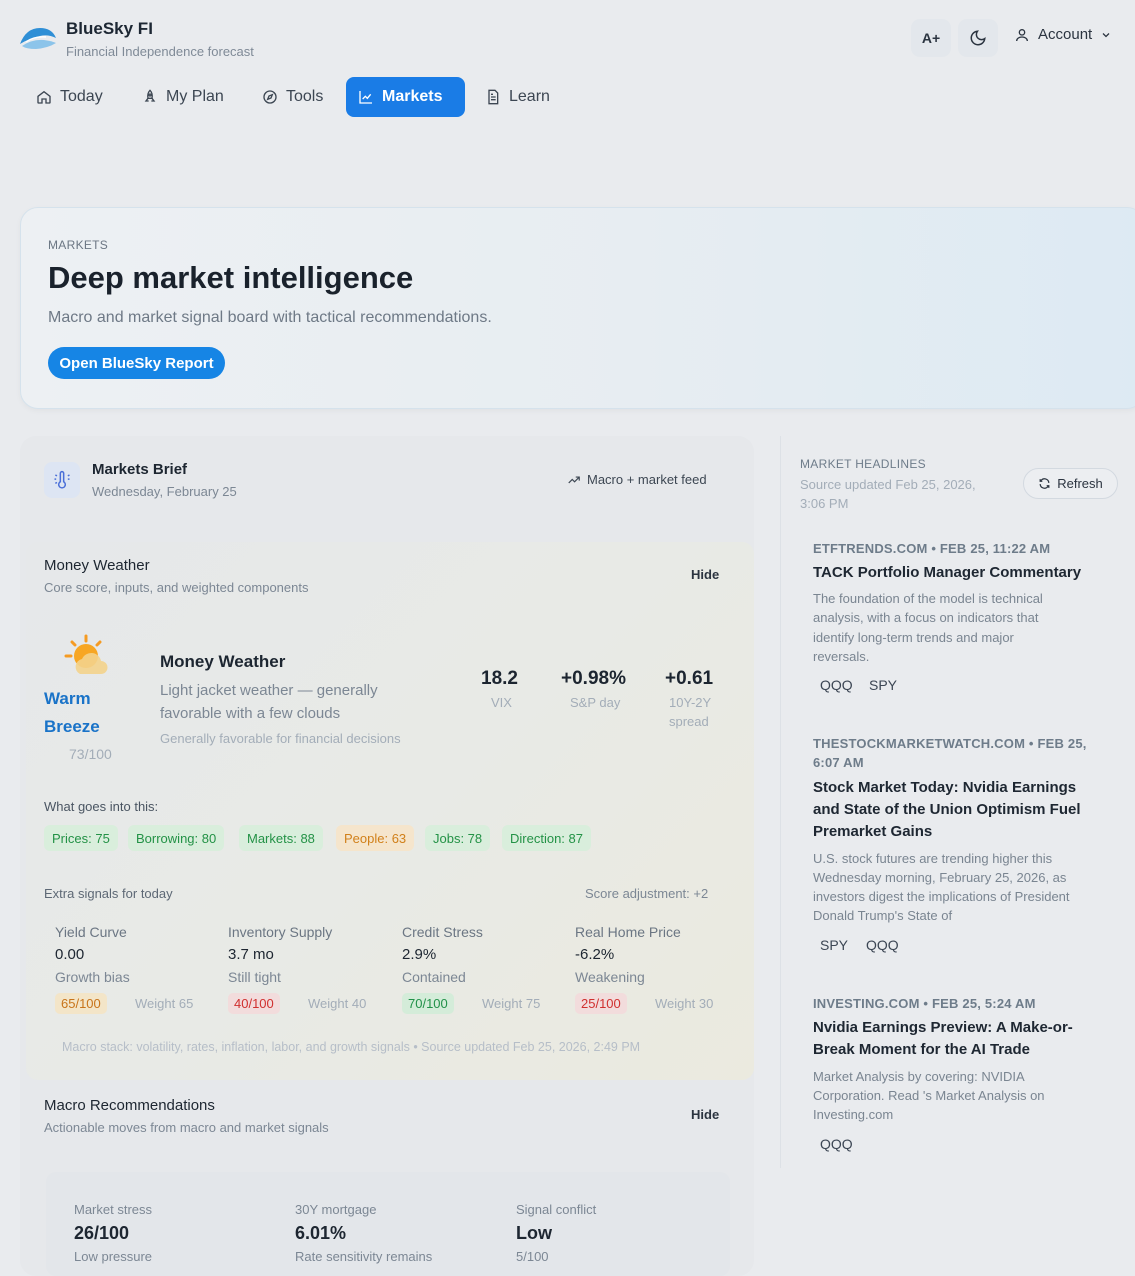 The width and height of the screenshot is (1135, 1276). I want to click on signal-weight: Weight 75, so click(511, 1003).